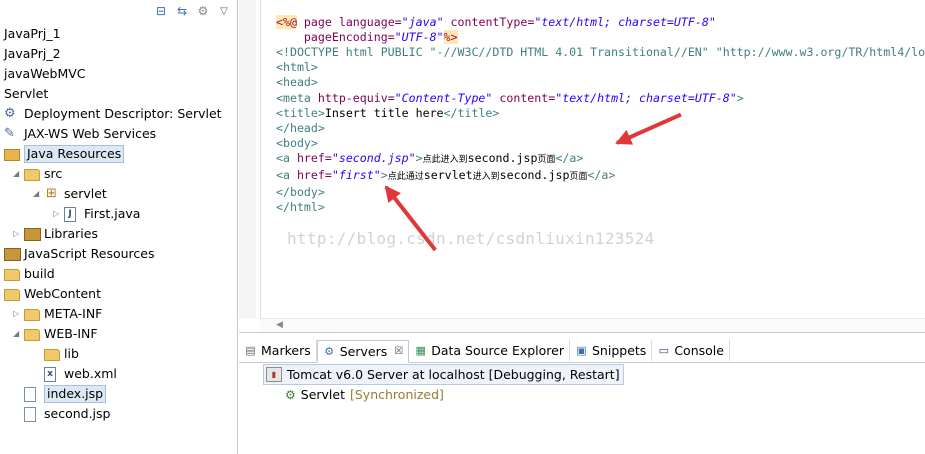 The width and height of the screenshot is (925, 454). What do you see at coordinates (118, 74) in the screenshot?
I see `tree-item: javaWebMVC` at bounding box center [118, 74].